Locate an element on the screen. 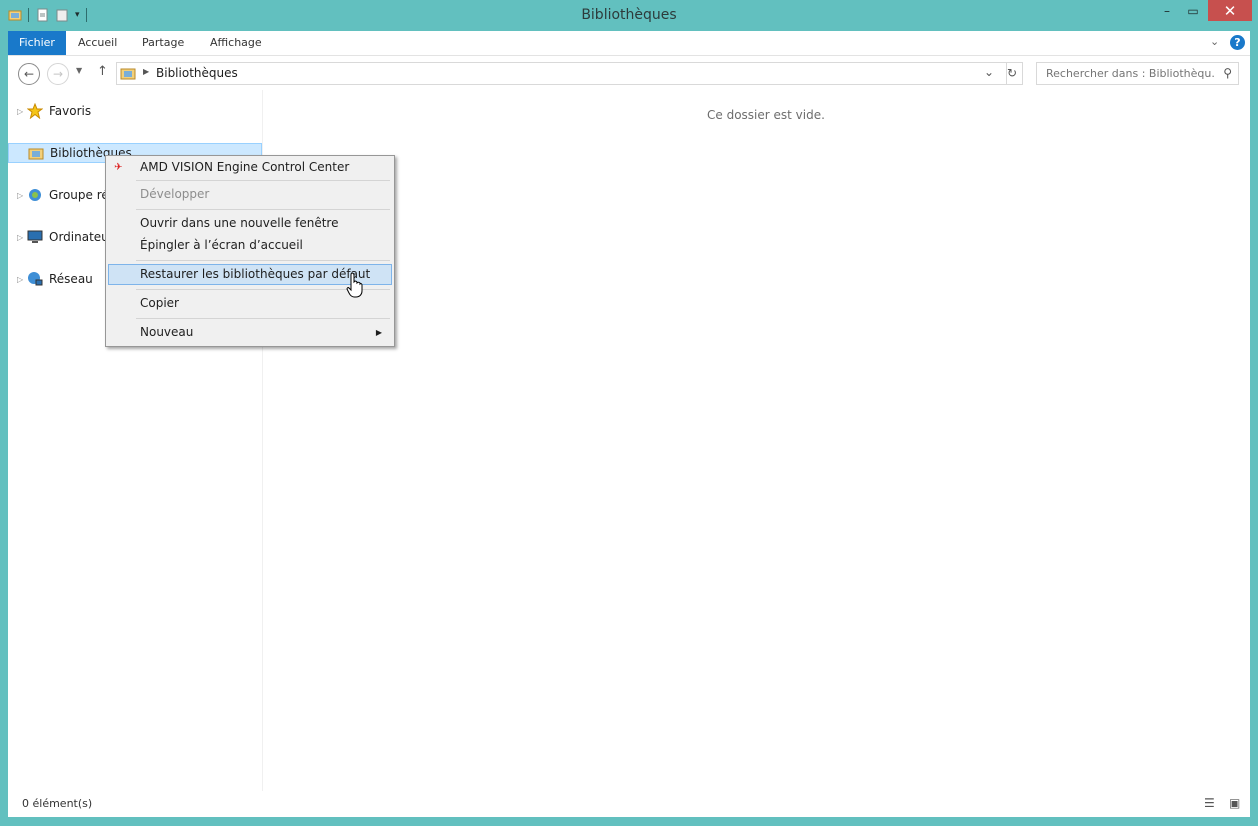 The width and height of the screenshot is (1258, 826). tab-affichage: Affichage is located at coordinates (236, 43).